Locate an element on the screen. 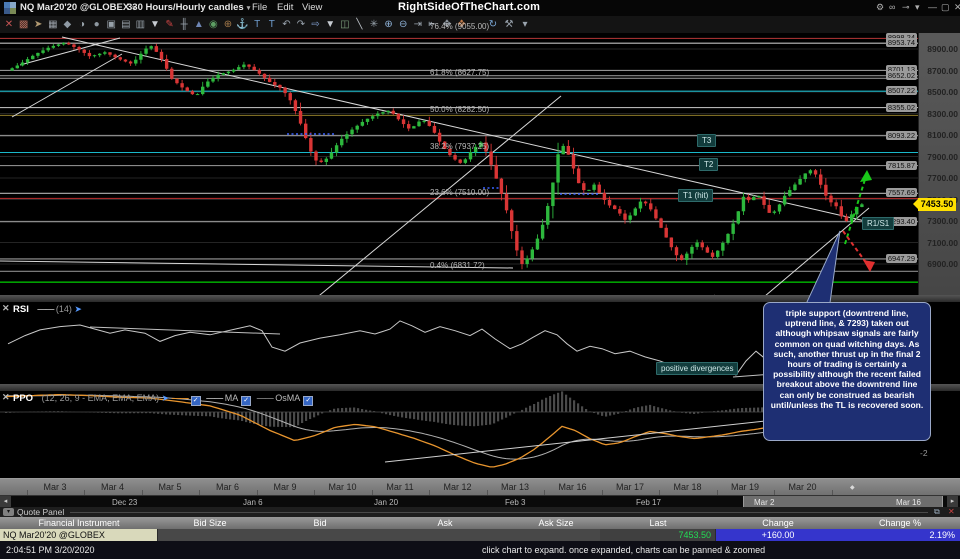  rsi-splitter is located at coordinates (480, 298).